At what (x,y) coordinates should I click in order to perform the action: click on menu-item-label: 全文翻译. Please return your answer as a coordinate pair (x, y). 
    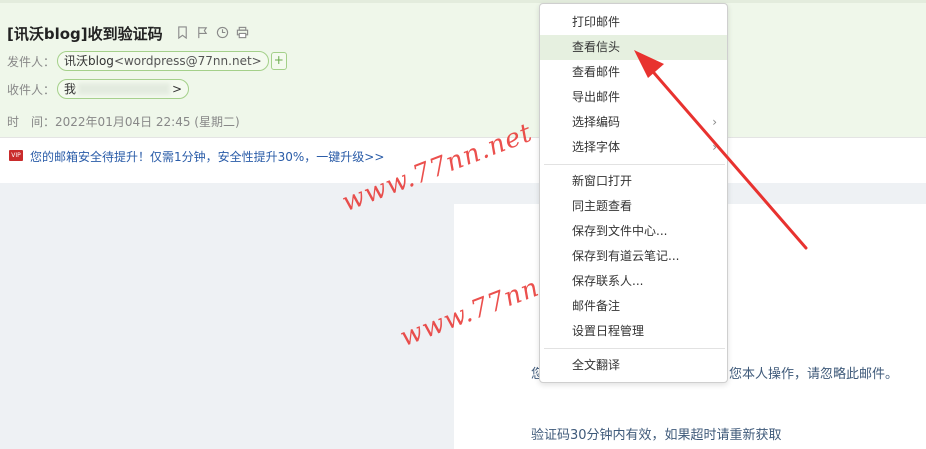
    Looking at the image, I should click on (596, 365).